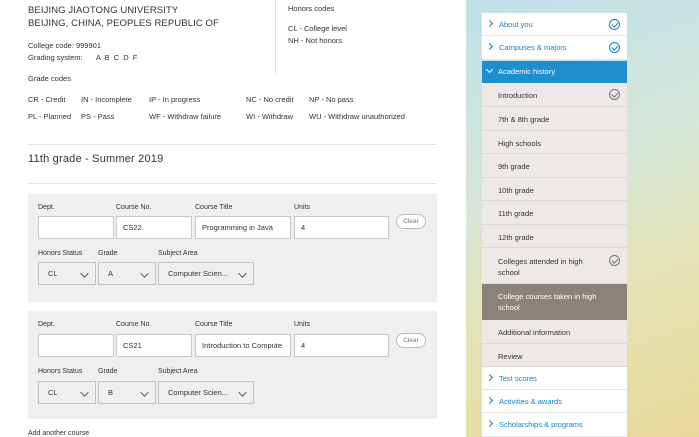  I want to click on subject-area-label: Subject Area, so click(178, 253).